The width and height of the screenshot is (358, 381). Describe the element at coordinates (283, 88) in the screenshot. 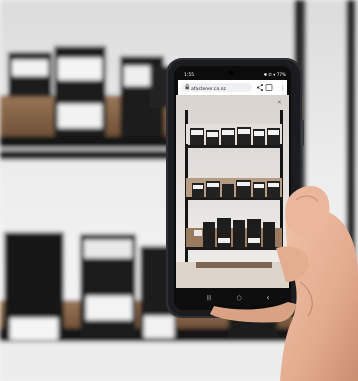

I see `more-vert-icon: ⋮` at that location.